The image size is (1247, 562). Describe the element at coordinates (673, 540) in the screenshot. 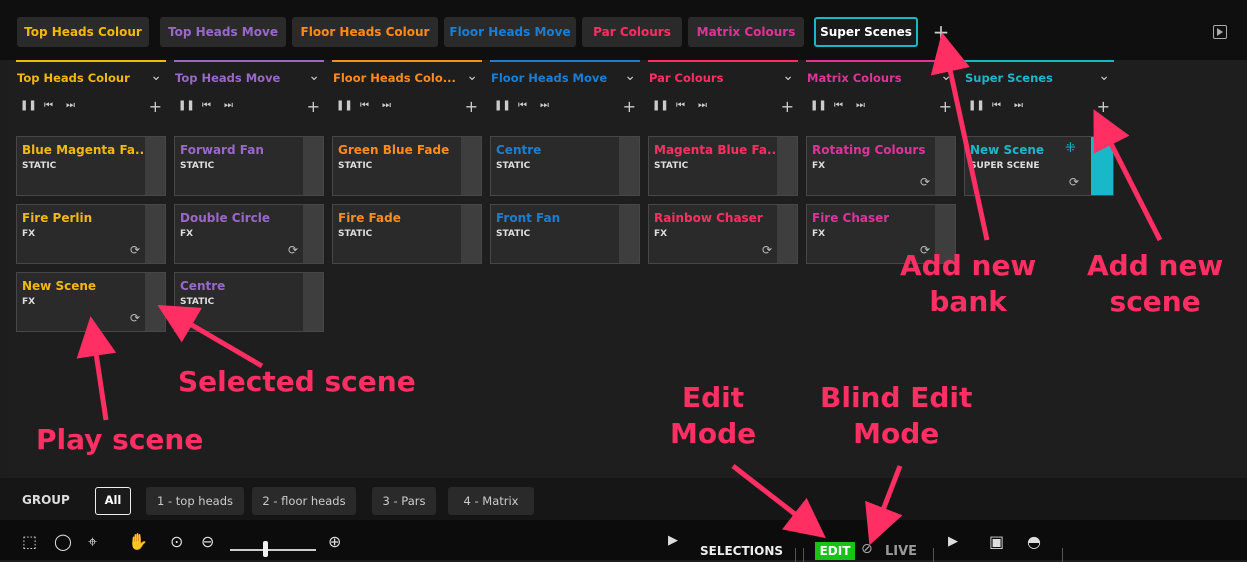

I see `panel-toggle-icon: ▶` at that location.